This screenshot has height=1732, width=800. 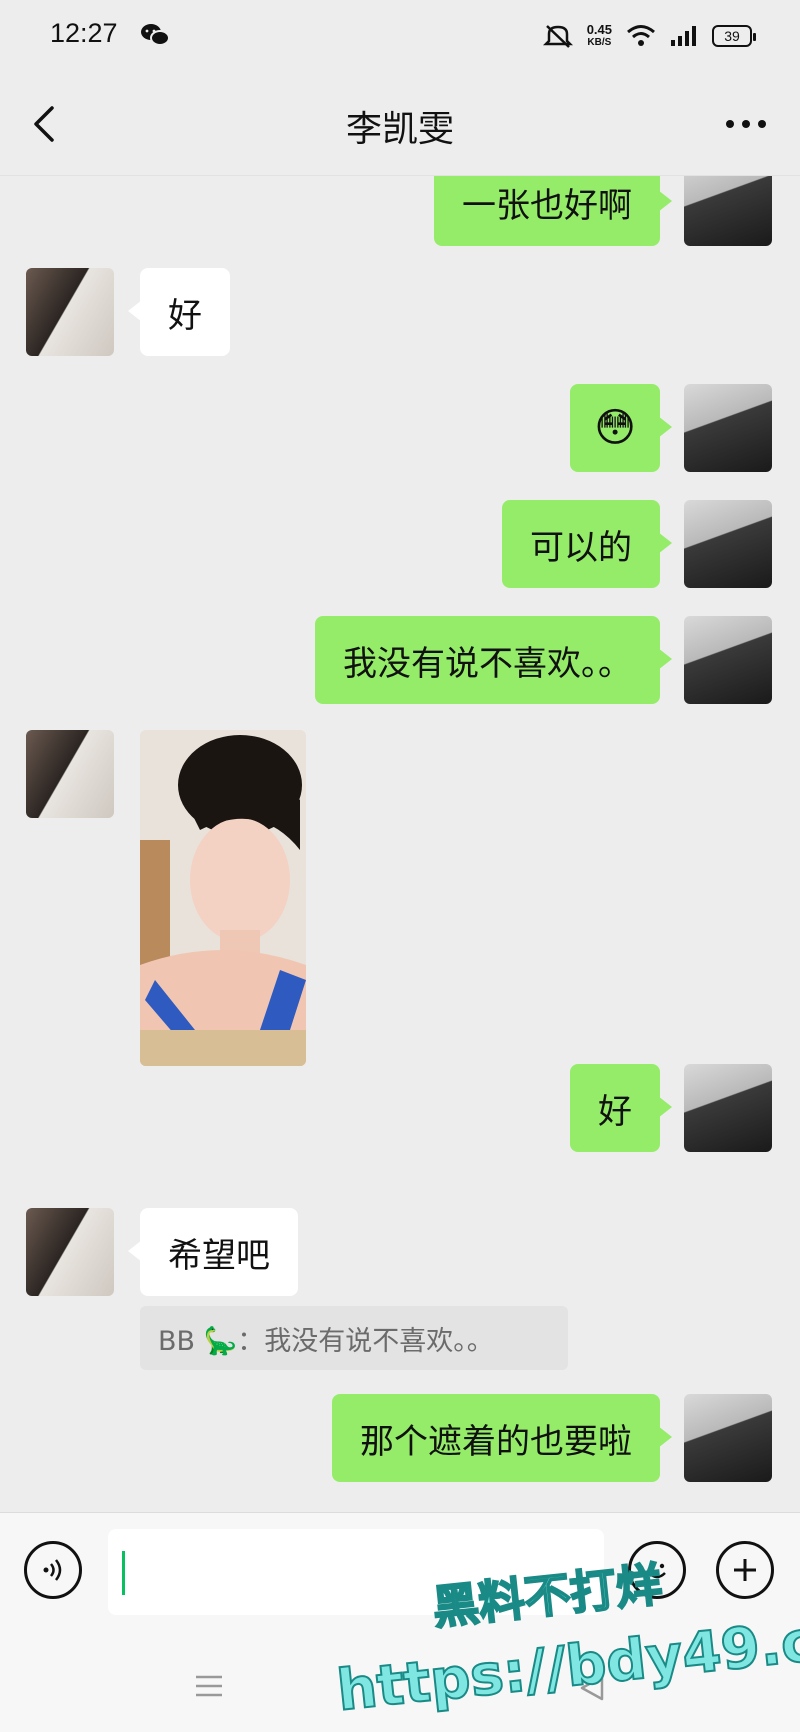 I want to click on voice-icon, so click(x=52, y=1570).